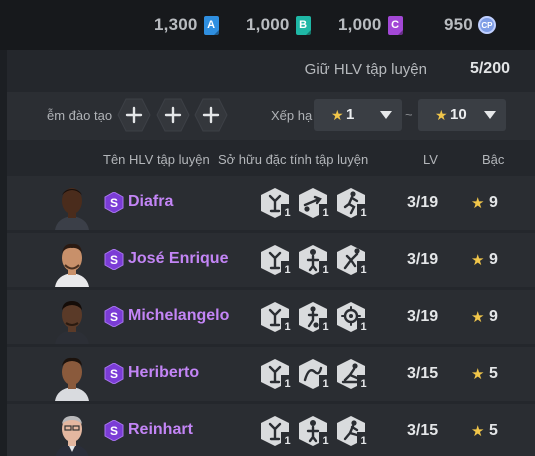 This screenshot has height=456, width=535. Describe the element at coordinates (355, 260) in the screenshot. I see `tackle-trait-icon: 1` at that location.